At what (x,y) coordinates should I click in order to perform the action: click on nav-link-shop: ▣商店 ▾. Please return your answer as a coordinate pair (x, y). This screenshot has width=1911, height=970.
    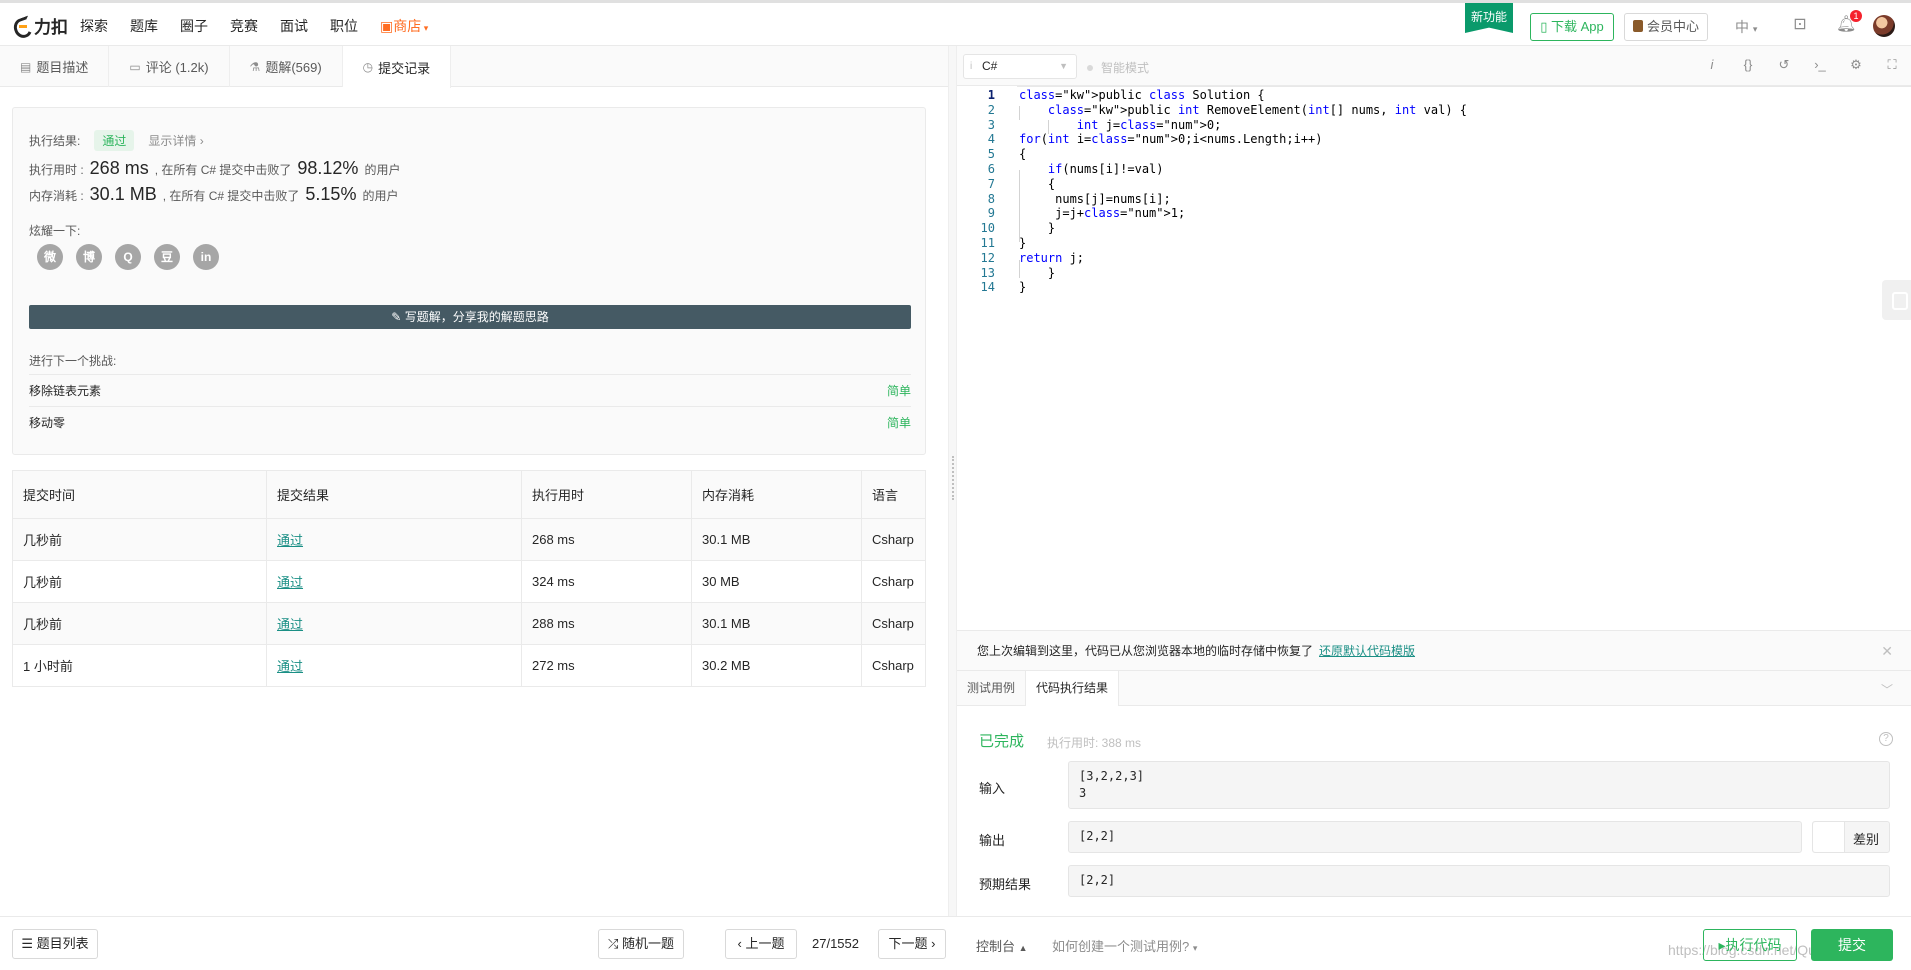
    Looking at the image, I should click on (404, 26).